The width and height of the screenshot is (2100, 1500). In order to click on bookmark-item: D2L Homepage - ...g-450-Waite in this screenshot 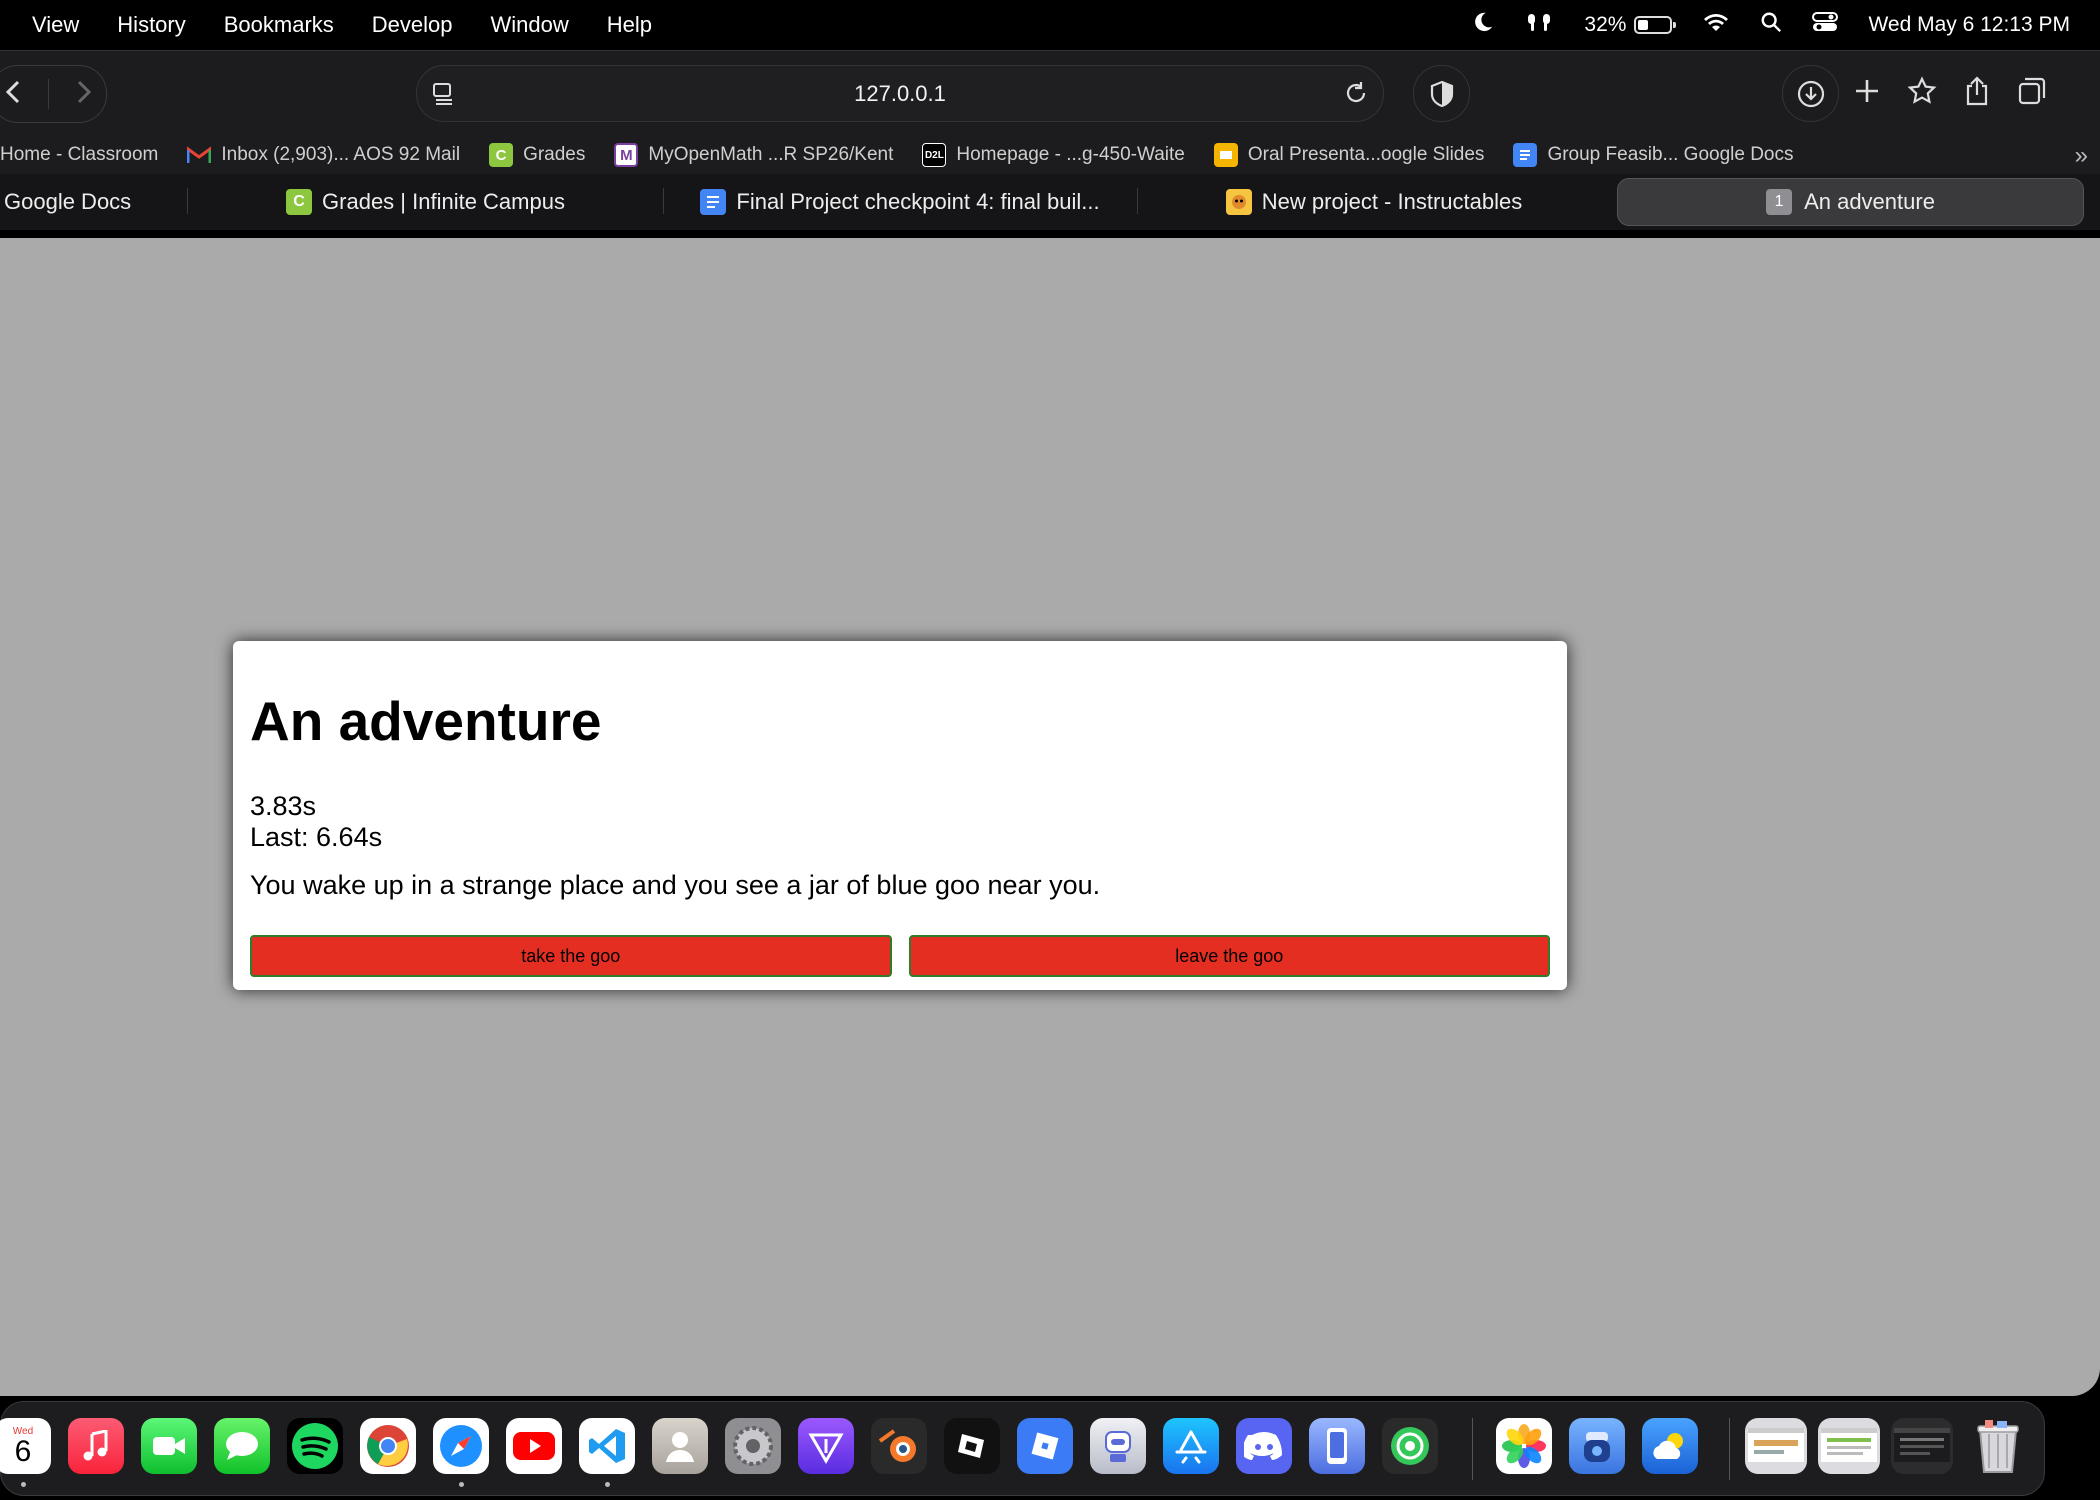, I will do `click(1053, 155)`.